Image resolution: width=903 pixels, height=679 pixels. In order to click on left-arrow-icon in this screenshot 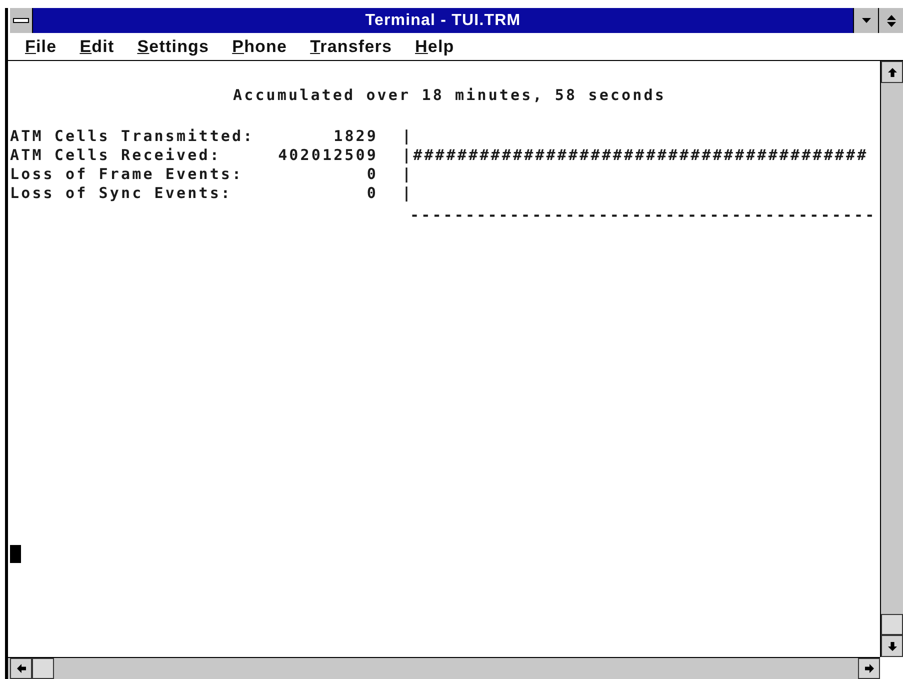, I will do `click(21, 668)`.